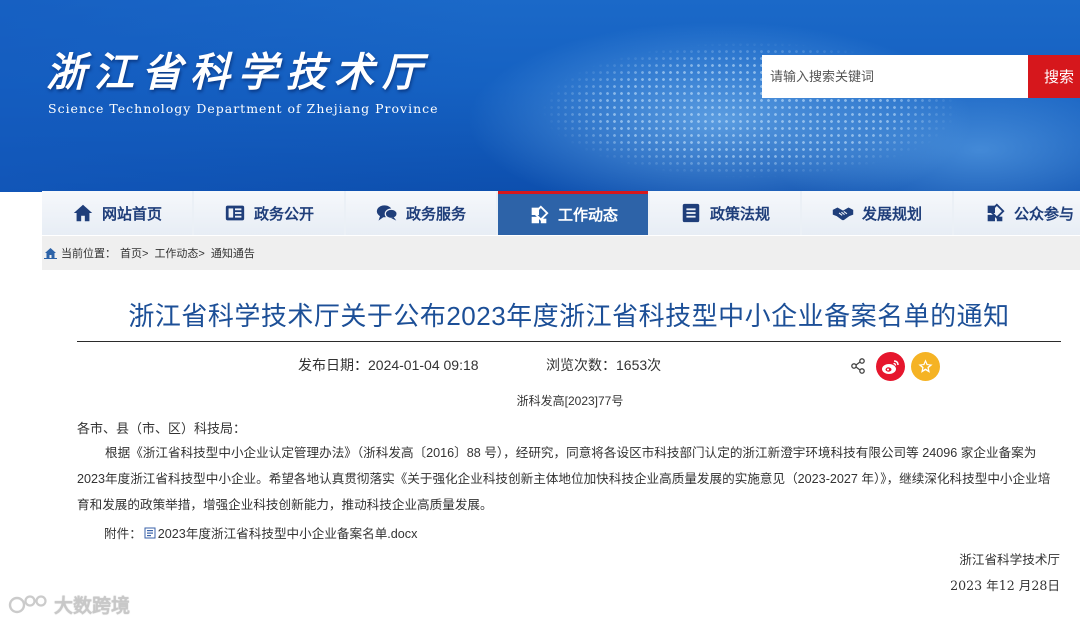 The width and height of the screenshot is (1080, 624). Describe the element at coordinates (996, 212) in the screenshot. I see `participate-icon` at that location.